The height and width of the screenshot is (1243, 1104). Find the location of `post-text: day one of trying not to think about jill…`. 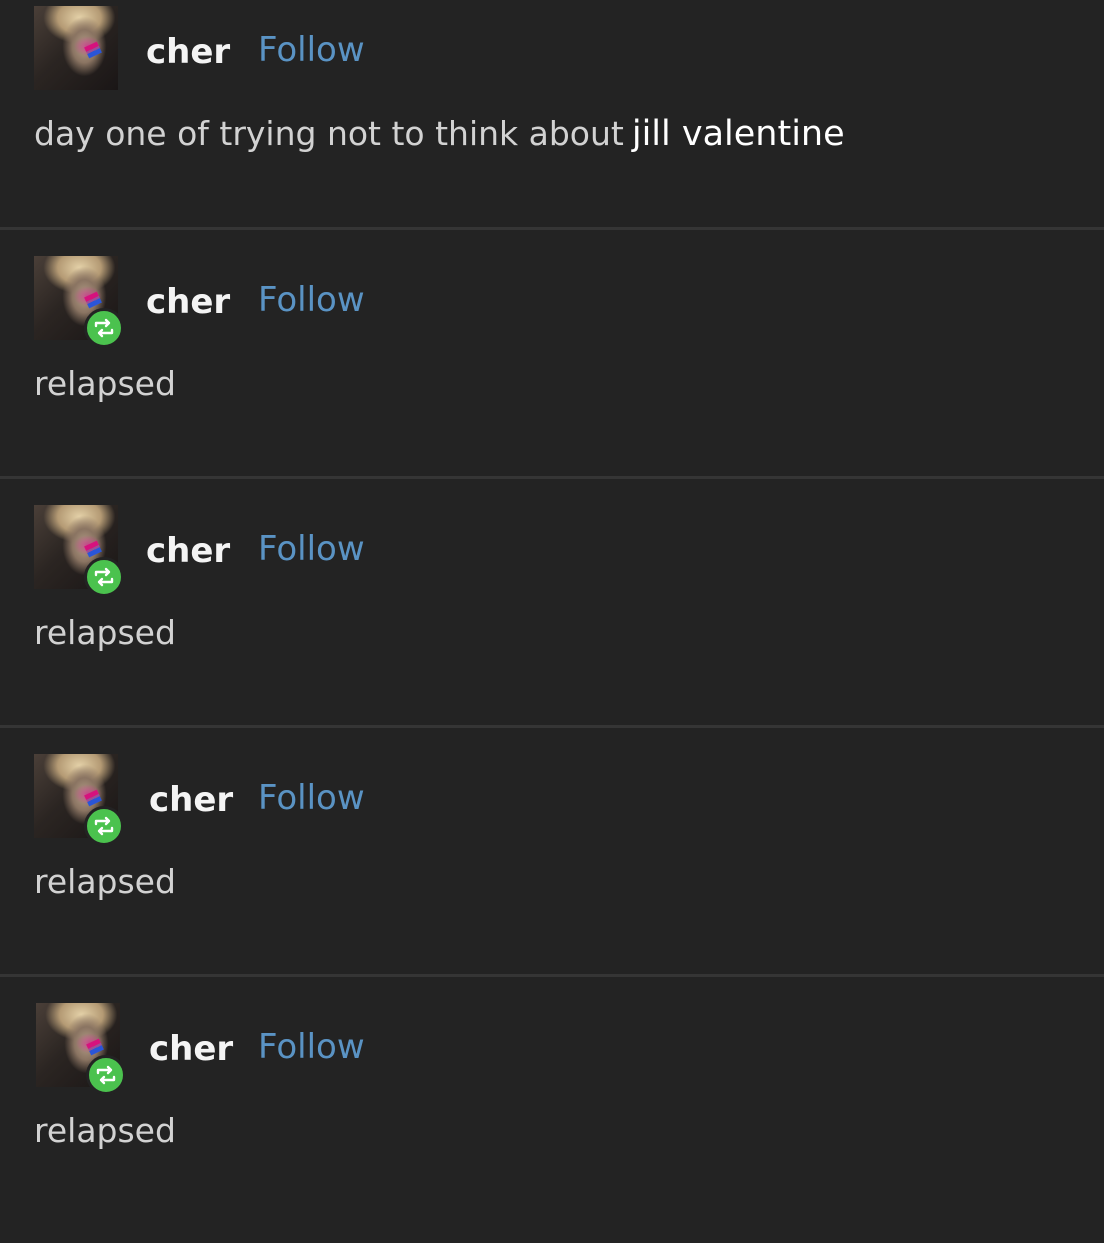

post-text: day one of trying not to think about jill… is located at coordinates (439, 134).